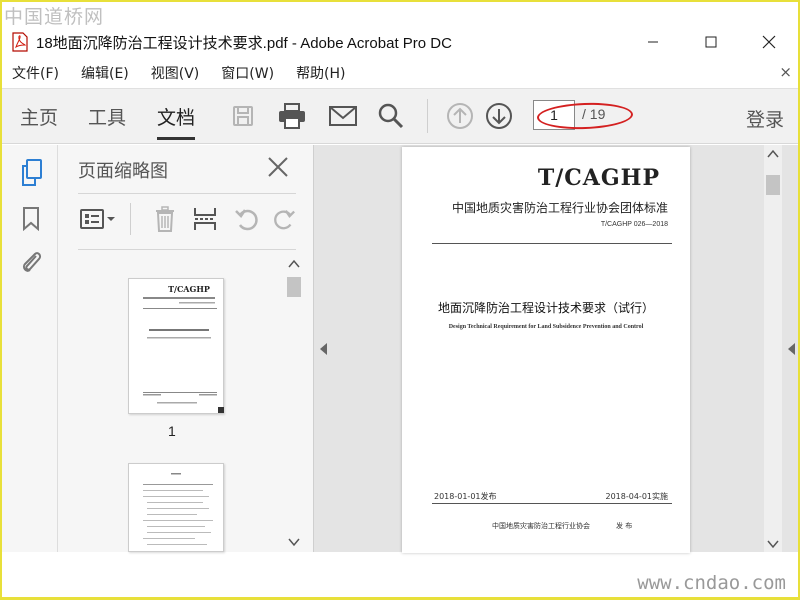  I want to click on document-title: 地面沉降防治工程设计技术要求（试行）, so click(545, 308).